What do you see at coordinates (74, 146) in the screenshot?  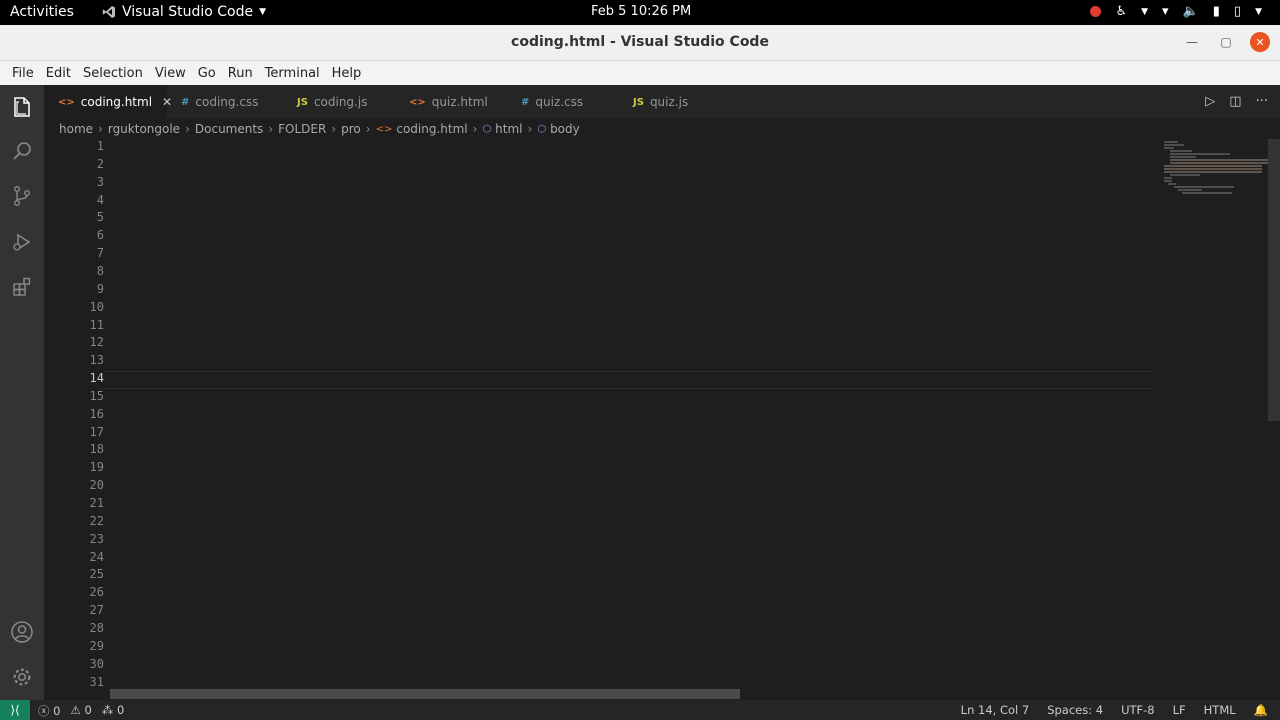 I see `line-number: 1` at bounding box center [74, 146].